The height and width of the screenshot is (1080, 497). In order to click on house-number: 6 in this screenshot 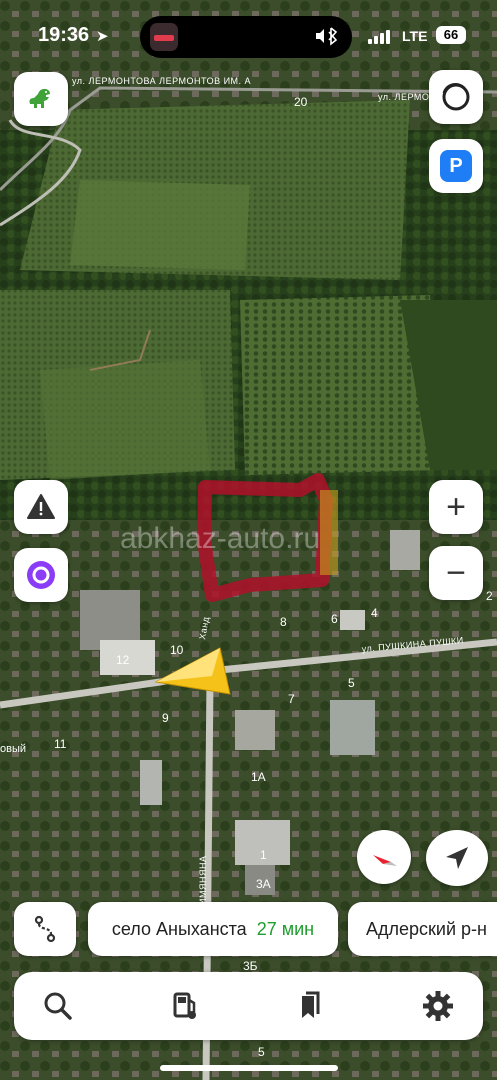, I will do `click(334, 619)`.